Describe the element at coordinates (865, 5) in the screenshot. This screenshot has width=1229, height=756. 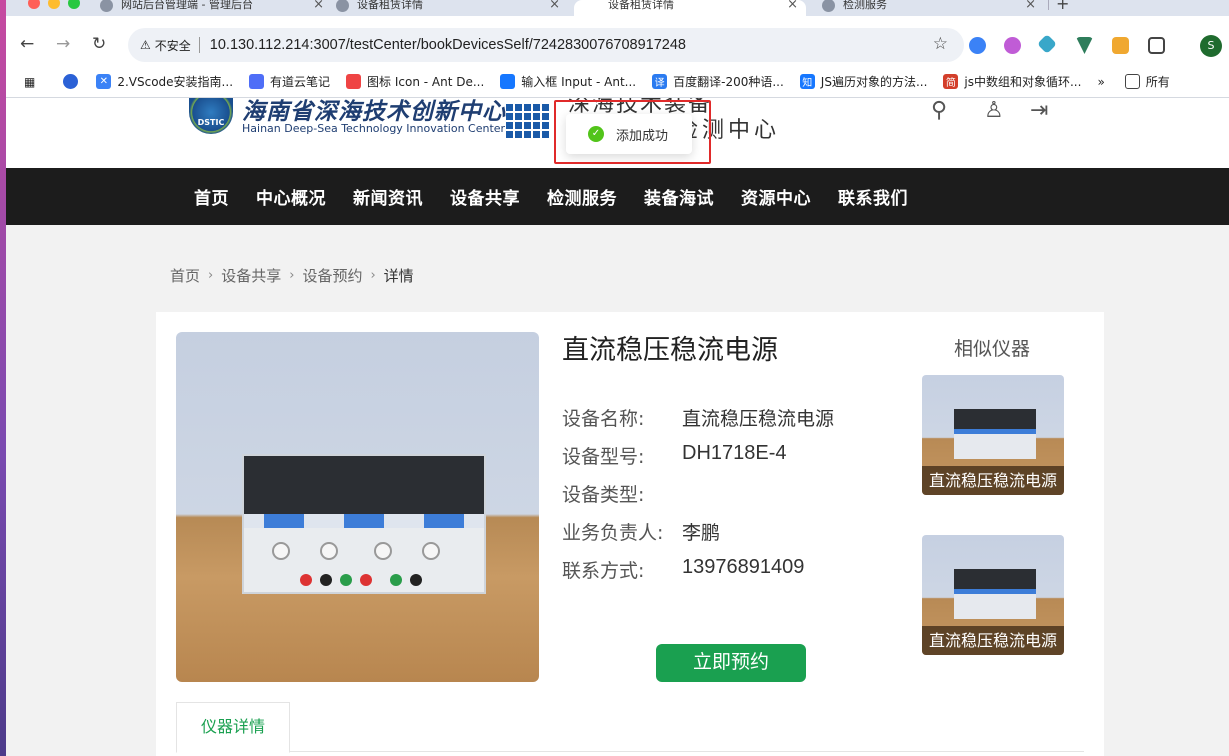
I see `tab-title: 检测服务` at that location.